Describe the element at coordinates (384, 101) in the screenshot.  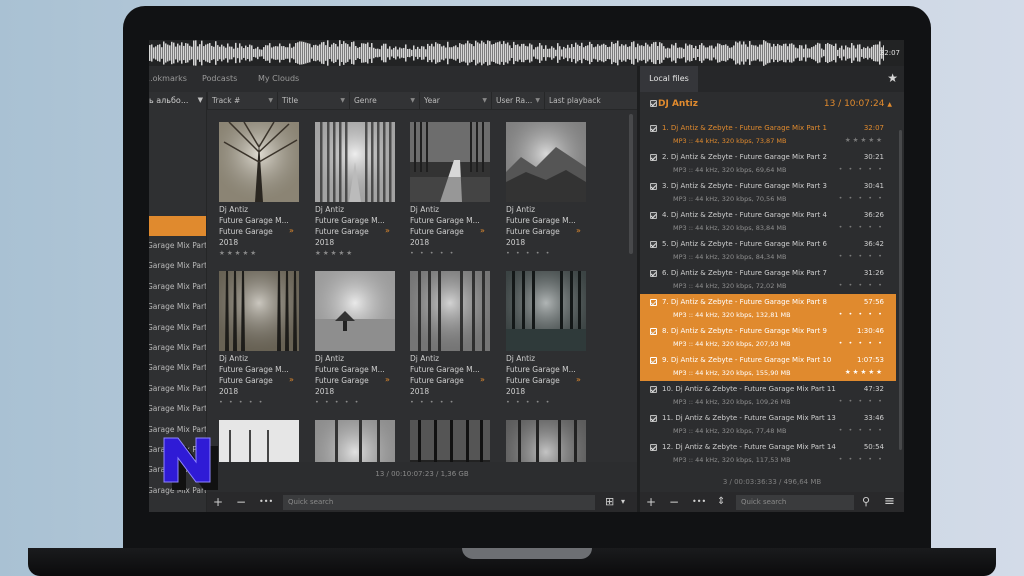
I see `column-genre: Genre ▼` at that location.